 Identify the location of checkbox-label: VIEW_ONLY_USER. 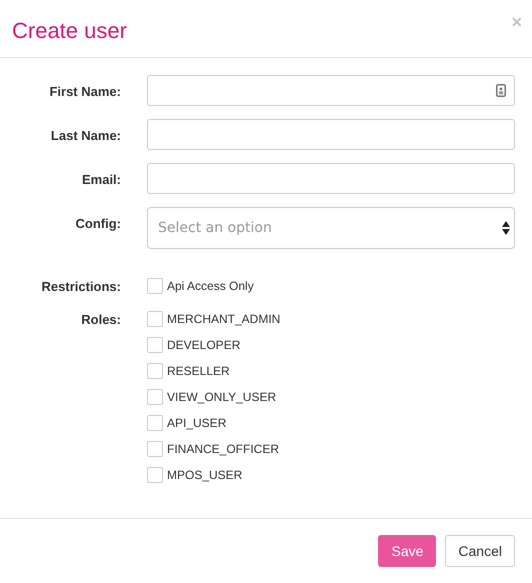
(221, 397).